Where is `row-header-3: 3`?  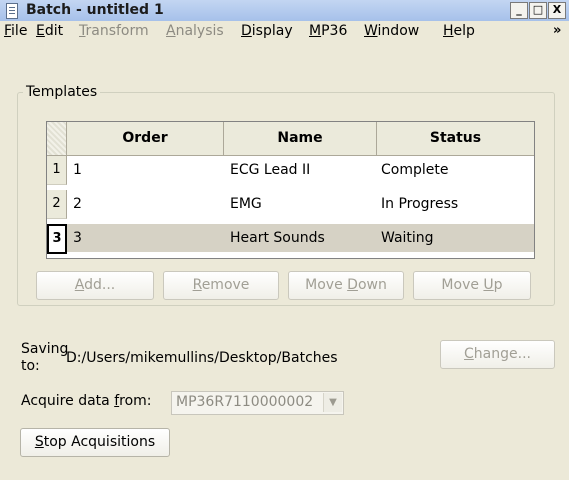 row-header-3: 3 is located at coordinates (57, 239).